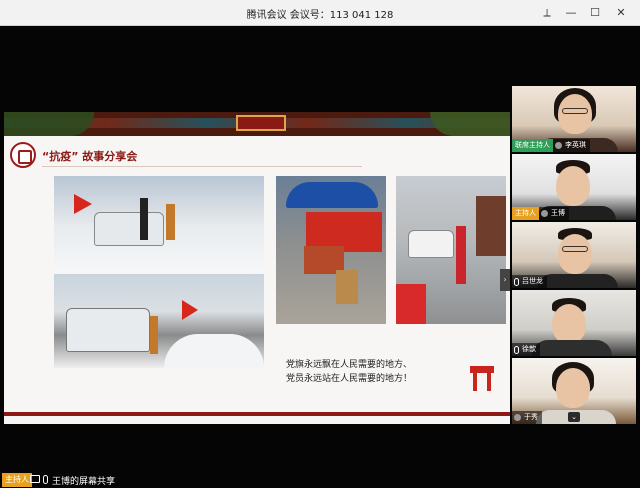 This screenshot has height=488, width=640. What do you see at coordinates (349, 379) in the screenshot?
I see `slogan-line-2: 党员永远站在人民需要的地方！` at bounding box center [349, 379].